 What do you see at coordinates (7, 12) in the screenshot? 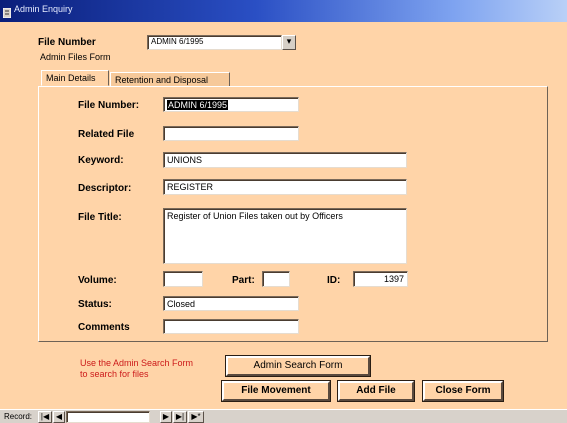
I see `window-icon` at bounding box center [7, 12].